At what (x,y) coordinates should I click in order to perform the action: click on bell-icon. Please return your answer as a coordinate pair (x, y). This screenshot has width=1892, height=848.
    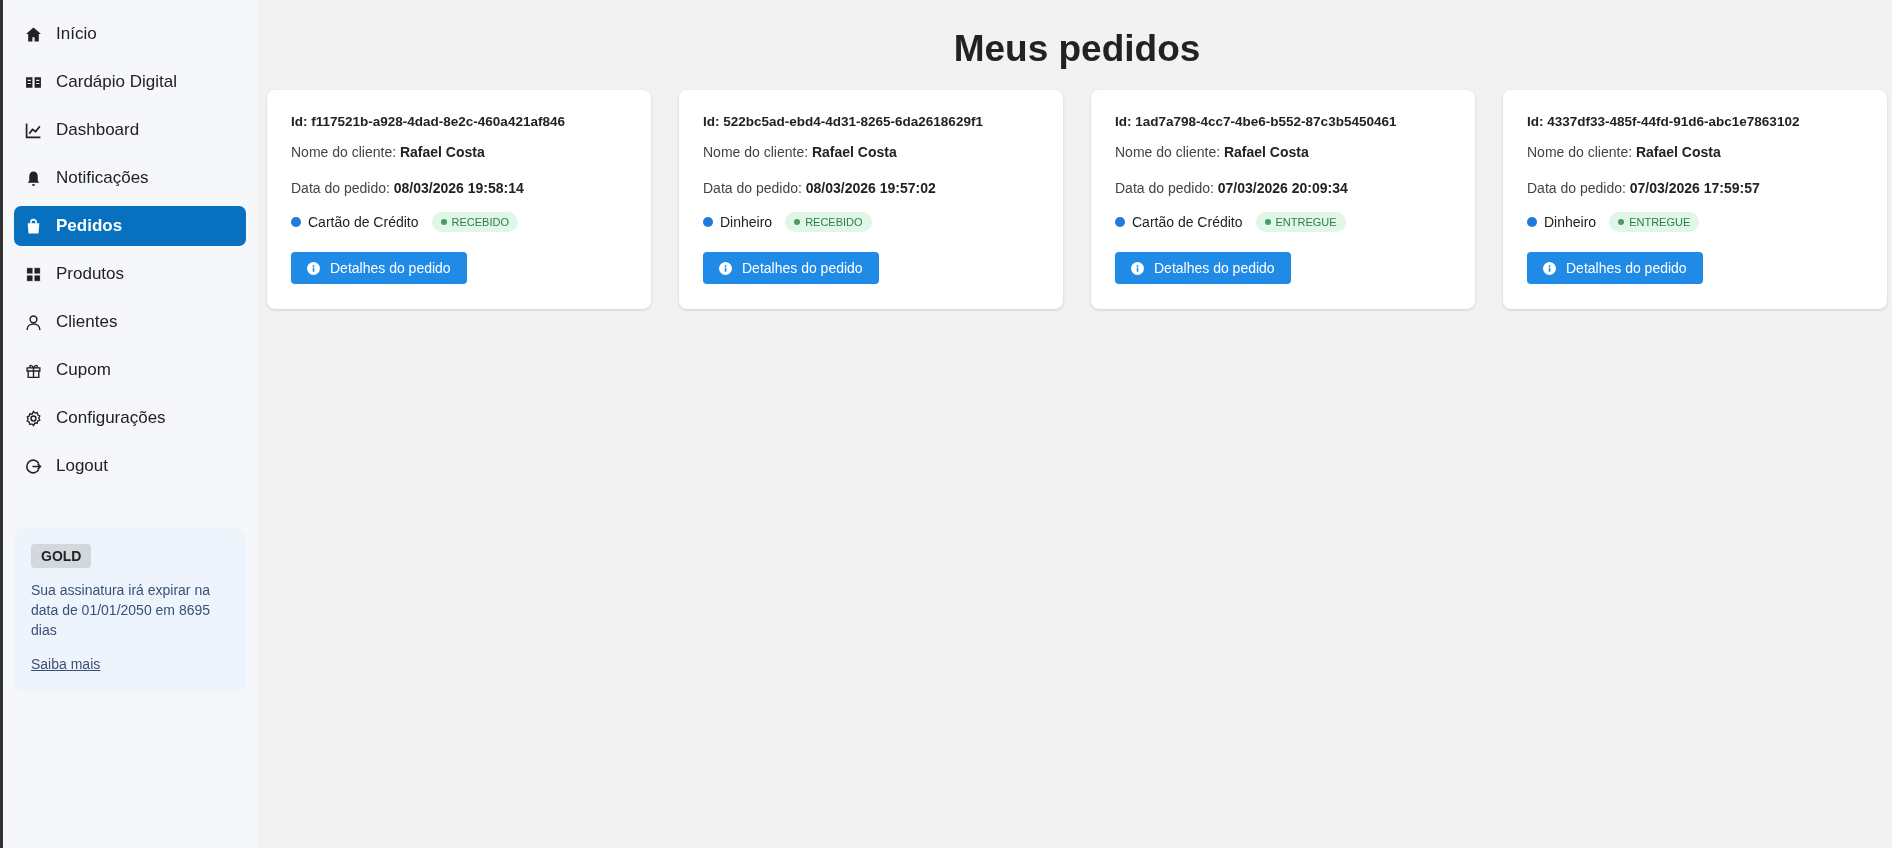
    Looking at the image, I should click on (33, 178).